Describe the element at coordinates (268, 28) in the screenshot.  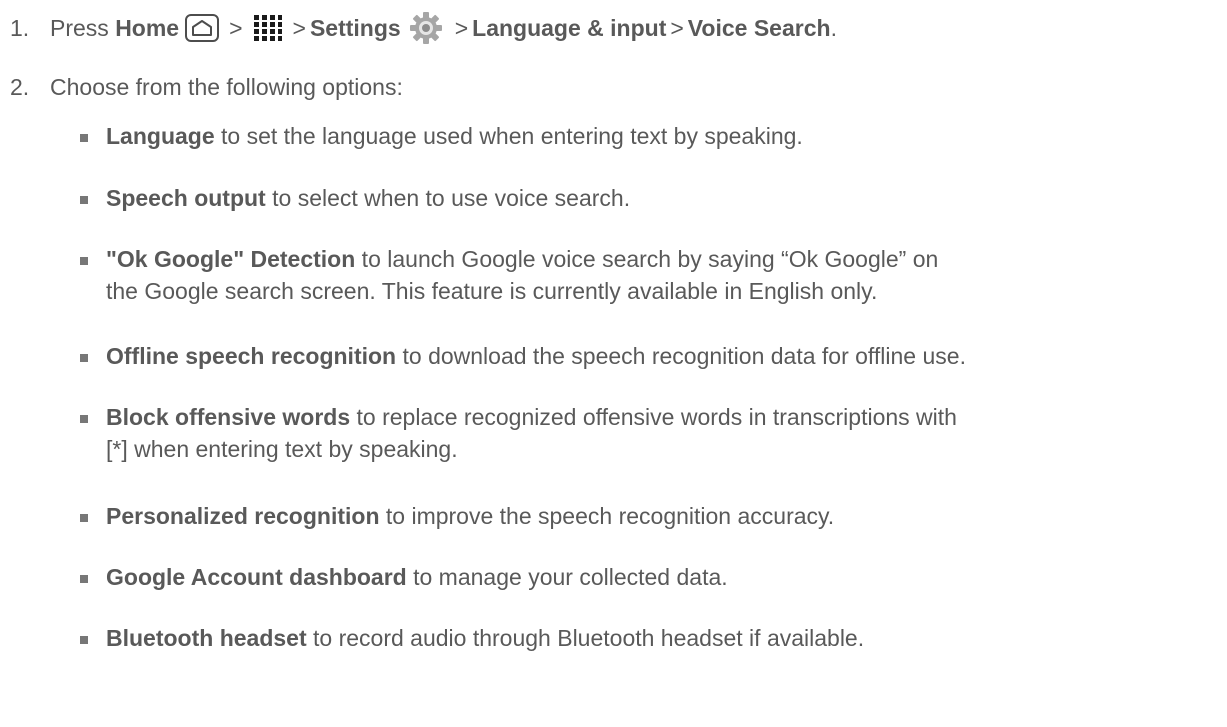
I see `apps-icon` at that location.